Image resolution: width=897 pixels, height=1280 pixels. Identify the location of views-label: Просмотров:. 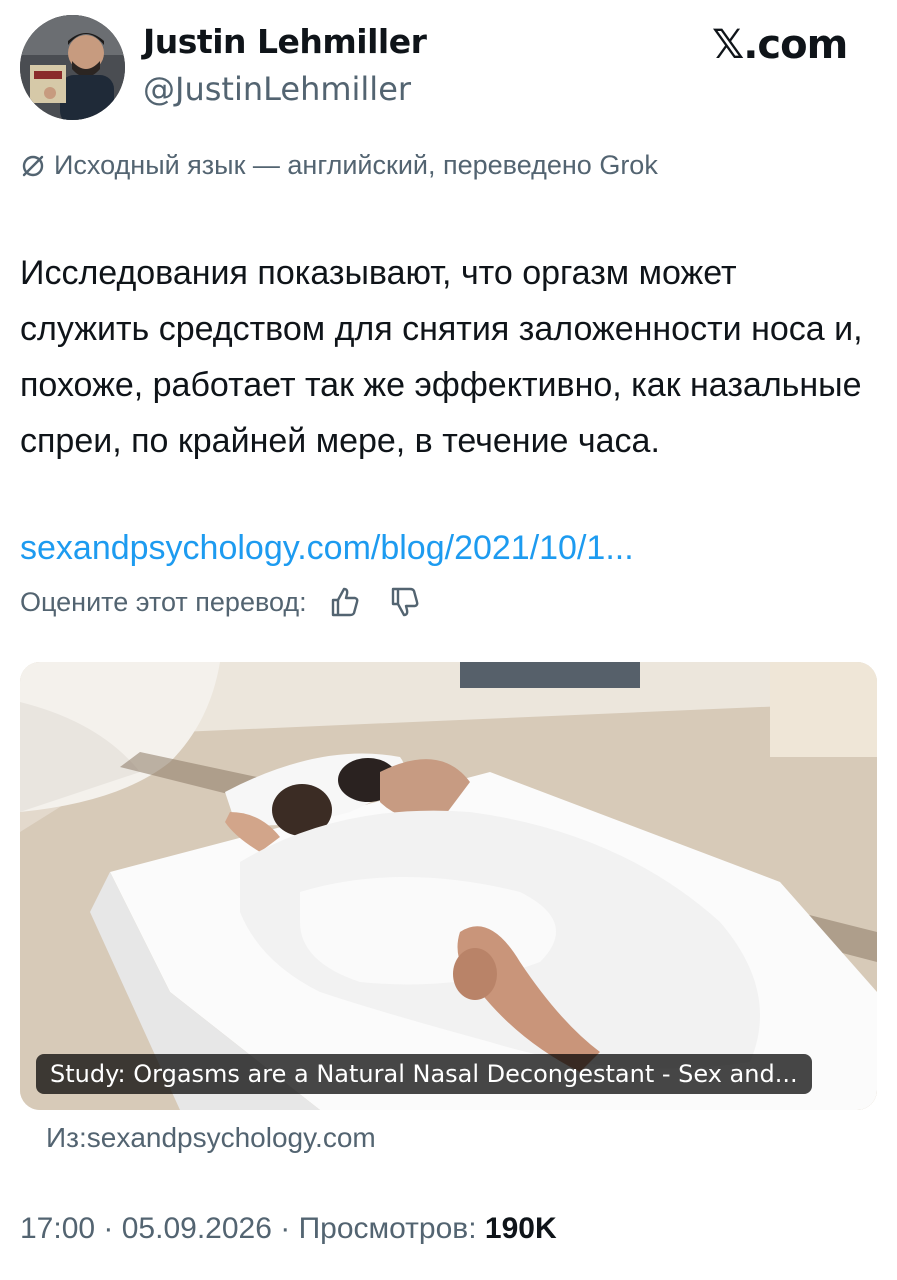
(387, 1228).